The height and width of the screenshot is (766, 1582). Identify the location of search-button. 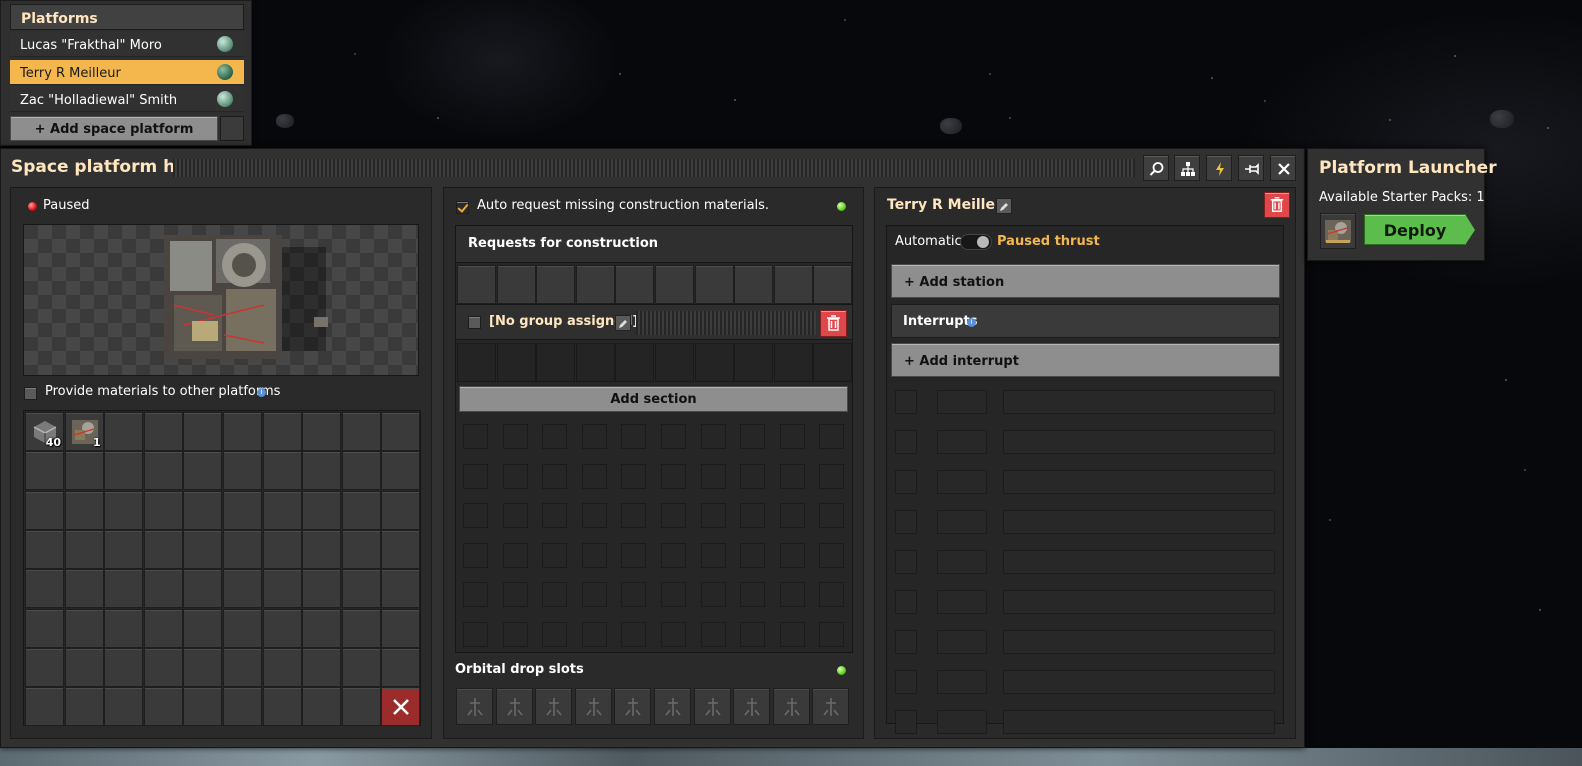
(1156, 168).